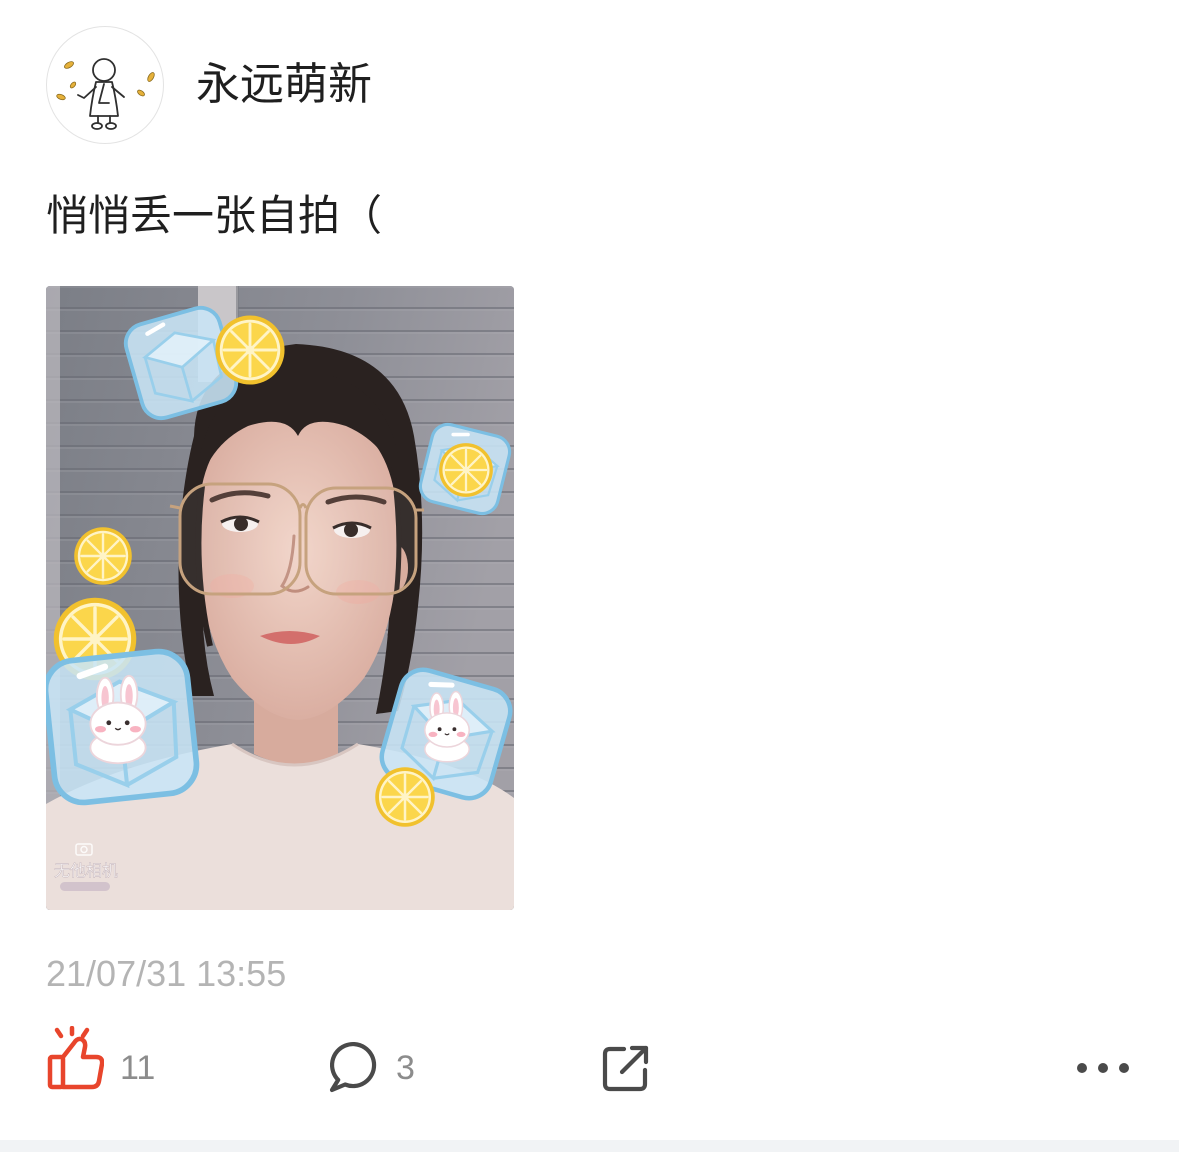 This screenshot has width=1179, height=1152. What do you see at coordinates (284, 85) in the screenshot?
I see `author-name: 永远萌新` at bounding box center [284, 85].